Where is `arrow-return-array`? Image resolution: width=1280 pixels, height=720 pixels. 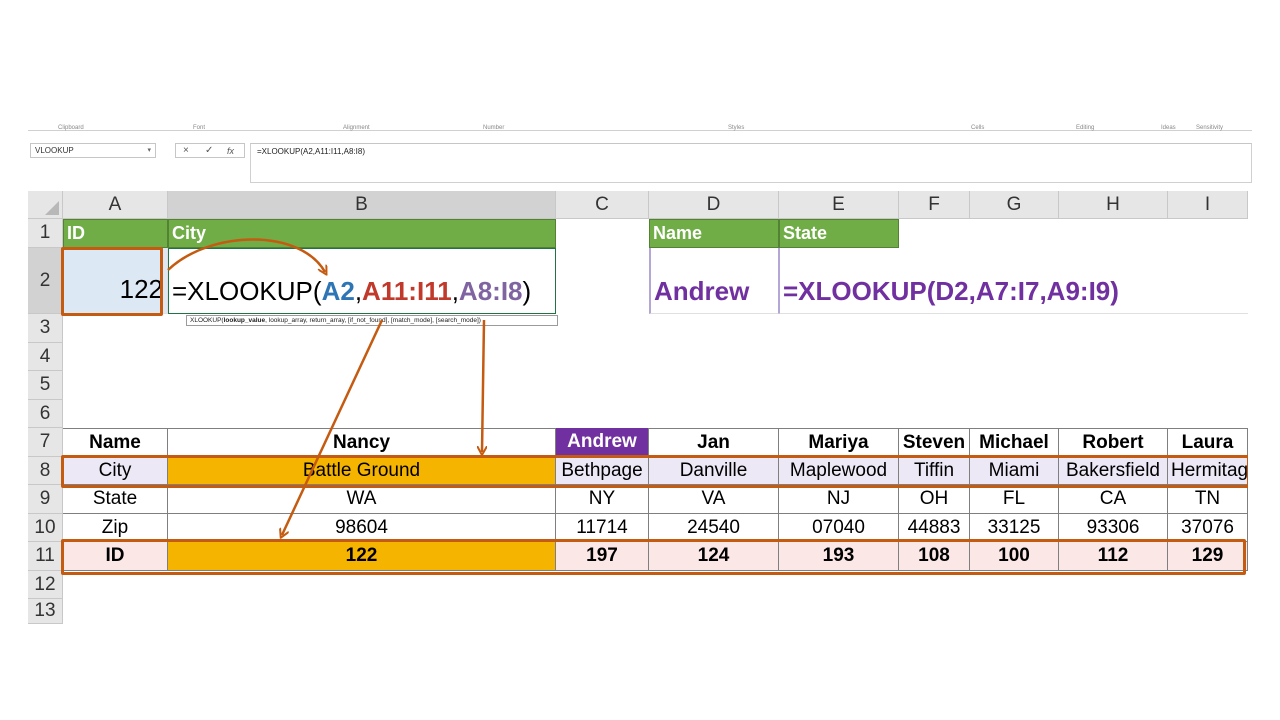 arrow-return-array is located at coordinates (483, 385).